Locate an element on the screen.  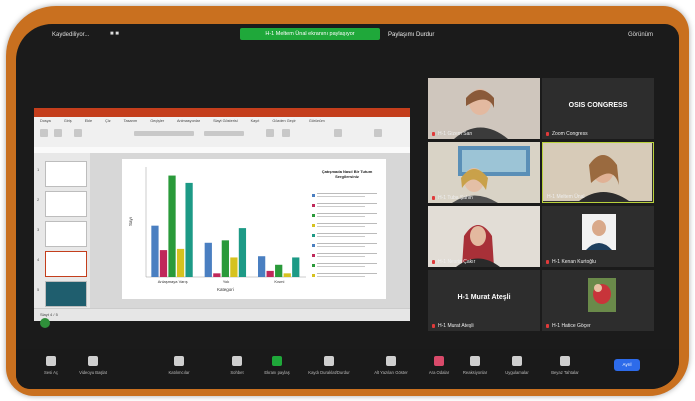
tab-draw: Çiz is located at coordinates (107, 121).